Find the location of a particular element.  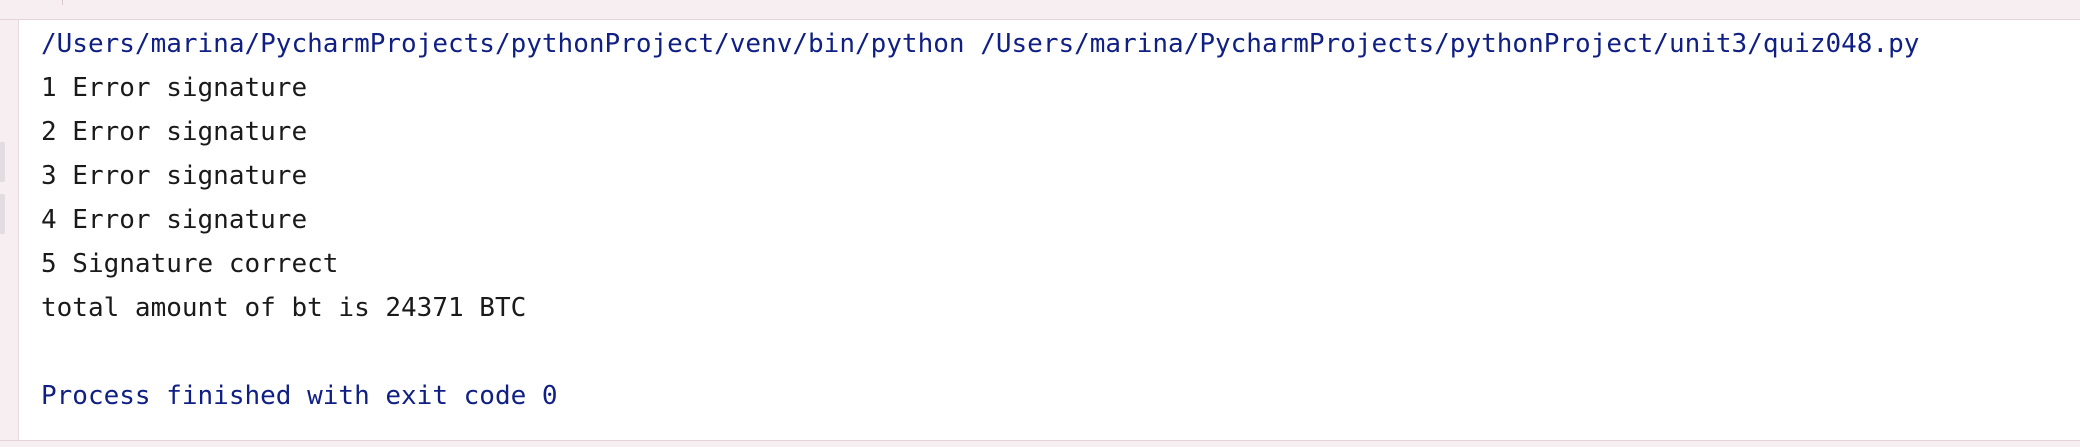

output-line: 1 Error signature is located at coordinates (174, 88).